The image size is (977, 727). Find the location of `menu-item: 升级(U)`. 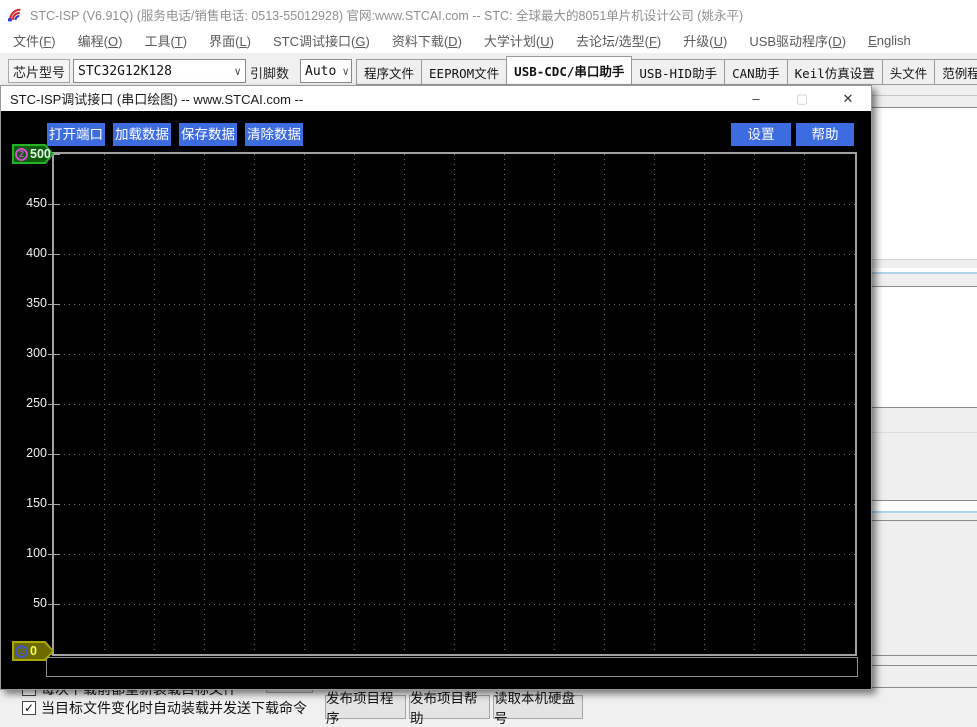

menu-item: 升级(U) is located at coordinates (705, 40).